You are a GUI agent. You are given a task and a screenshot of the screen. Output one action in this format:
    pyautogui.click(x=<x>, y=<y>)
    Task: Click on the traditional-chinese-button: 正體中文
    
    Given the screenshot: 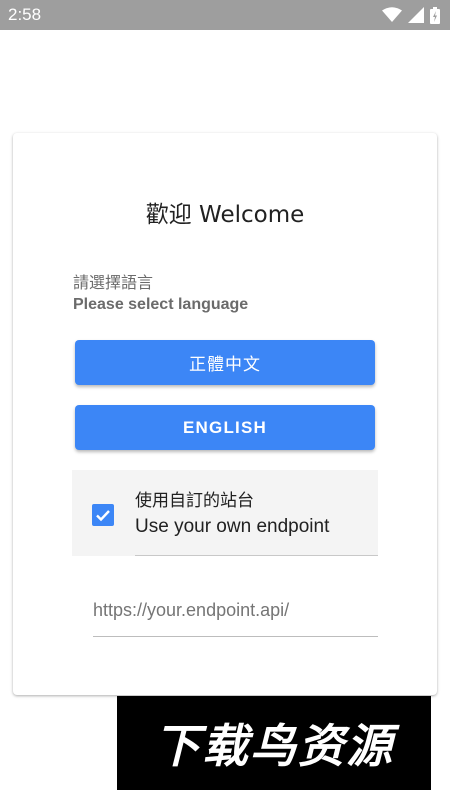 What is the action you would take?
    pyautogui.click(x=225, y=362)
    